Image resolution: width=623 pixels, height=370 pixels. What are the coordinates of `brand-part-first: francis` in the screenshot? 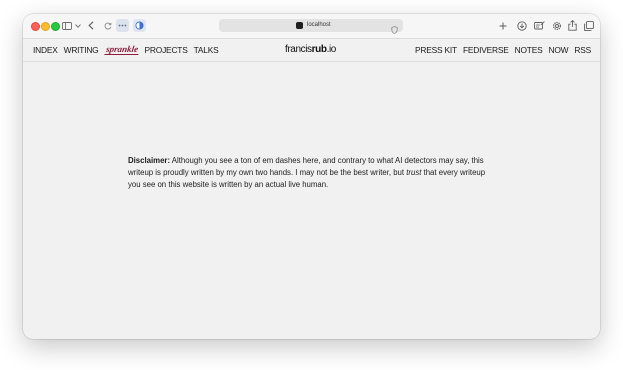 It's located at (298, 49).